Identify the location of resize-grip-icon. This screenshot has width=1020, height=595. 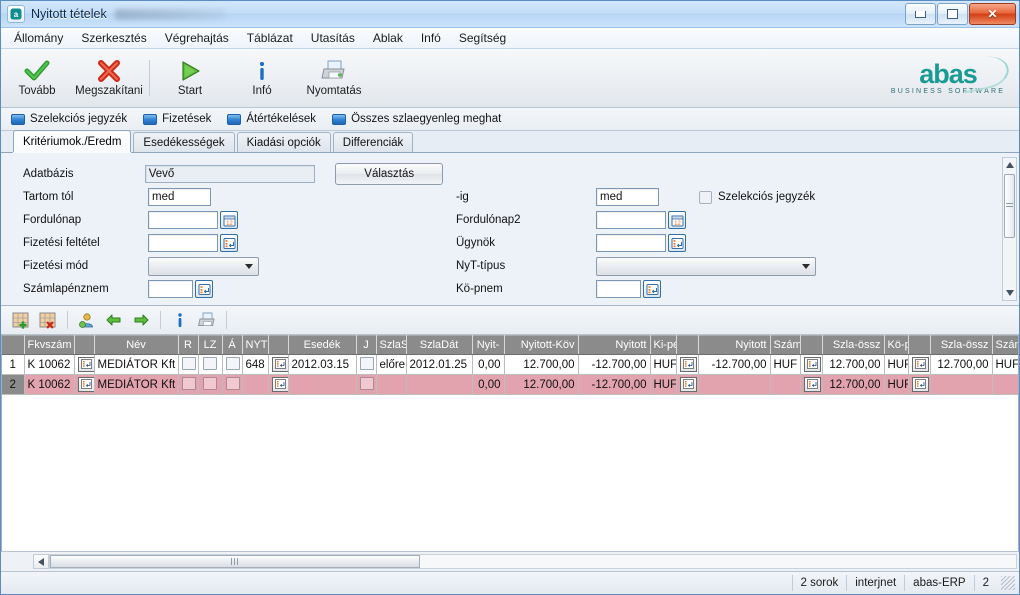
(1008, 583).